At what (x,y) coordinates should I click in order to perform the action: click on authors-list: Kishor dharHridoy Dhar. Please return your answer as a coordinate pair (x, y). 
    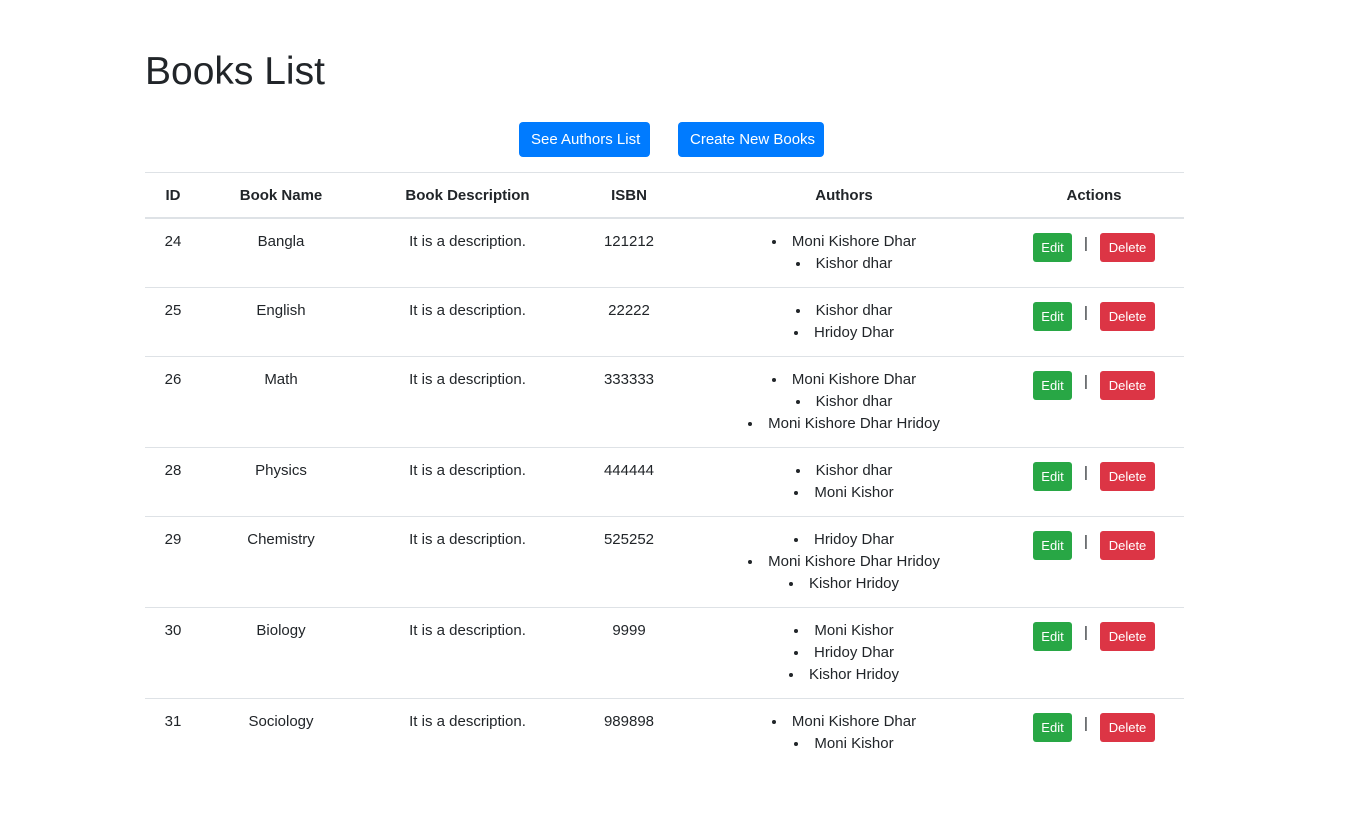
    Looking at the image, I should click on (844, 322).